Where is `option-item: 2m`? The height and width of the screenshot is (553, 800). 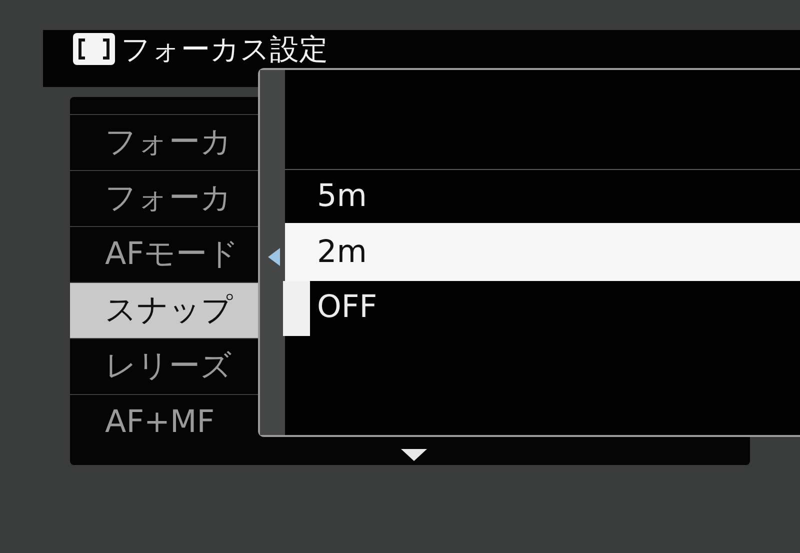
option-item: 2m is located at coordinates (542, 252).